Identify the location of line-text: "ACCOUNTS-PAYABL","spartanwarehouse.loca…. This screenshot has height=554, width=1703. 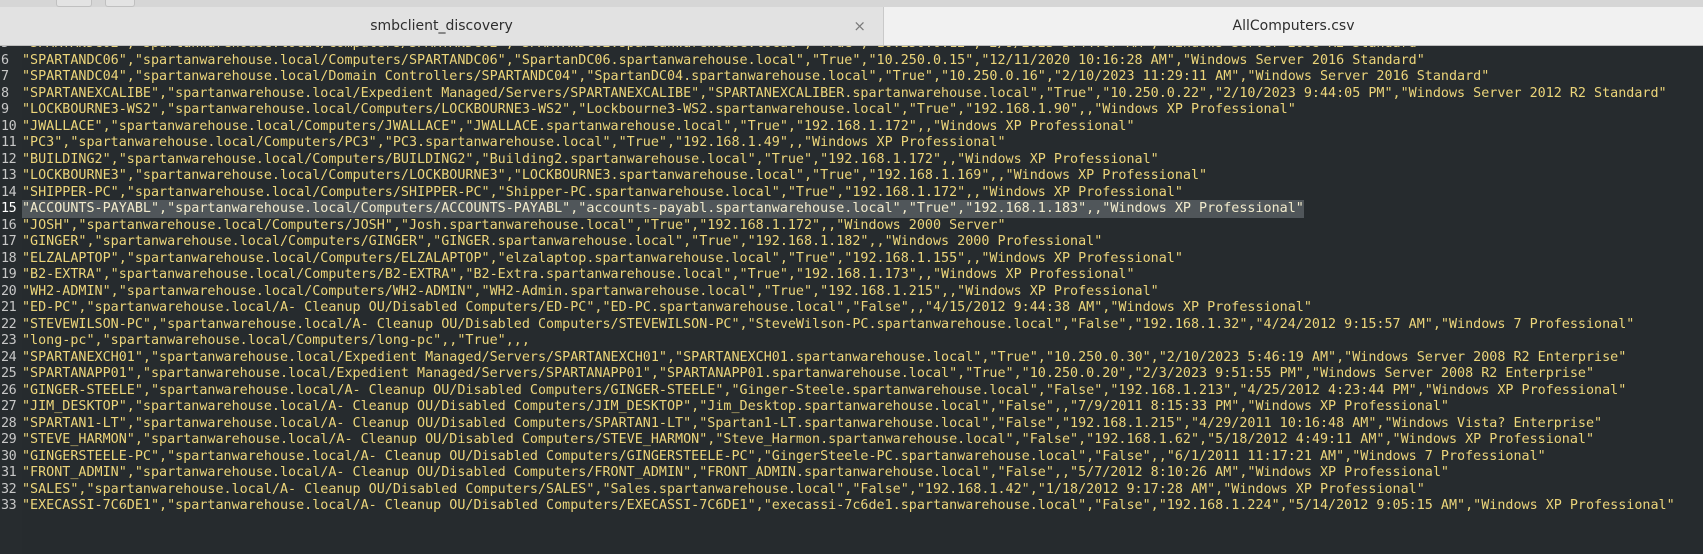
(663, 209).